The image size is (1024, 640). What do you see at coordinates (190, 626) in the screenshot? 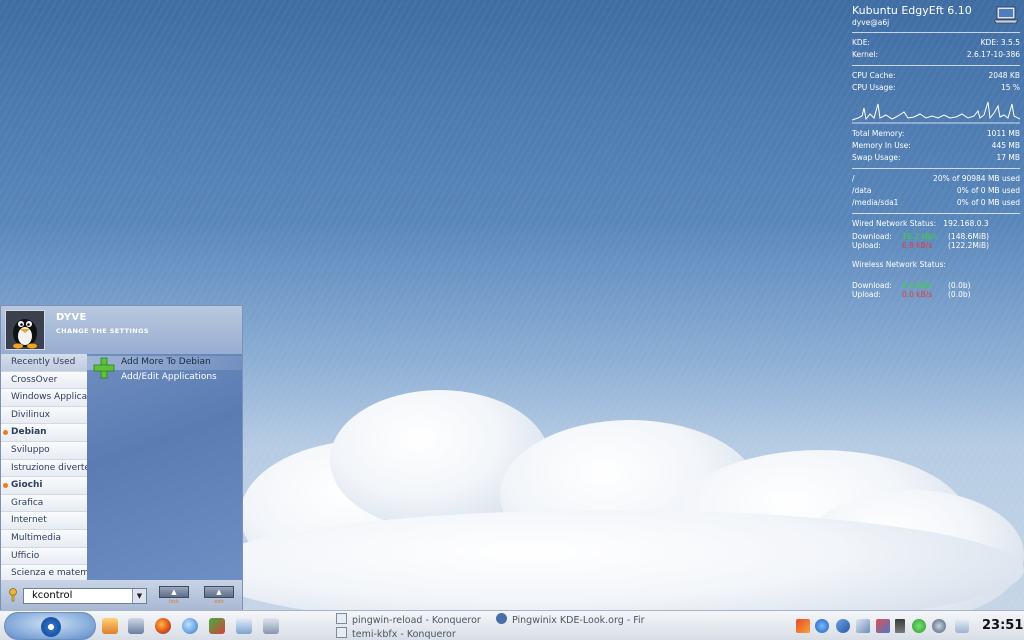
I see `konqueror-icon` at bounding box center [190, 626].